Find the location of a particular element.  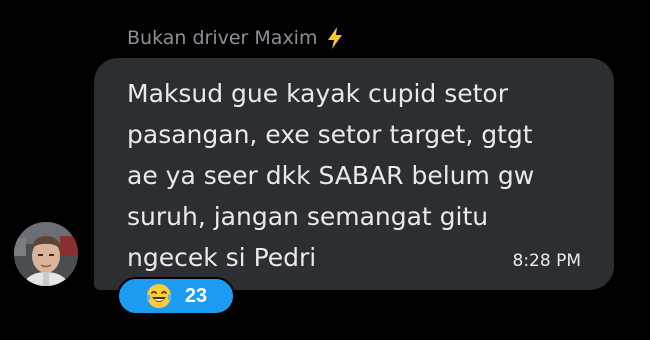

reaction-pill: 23 is located at coordinates (176, 296).